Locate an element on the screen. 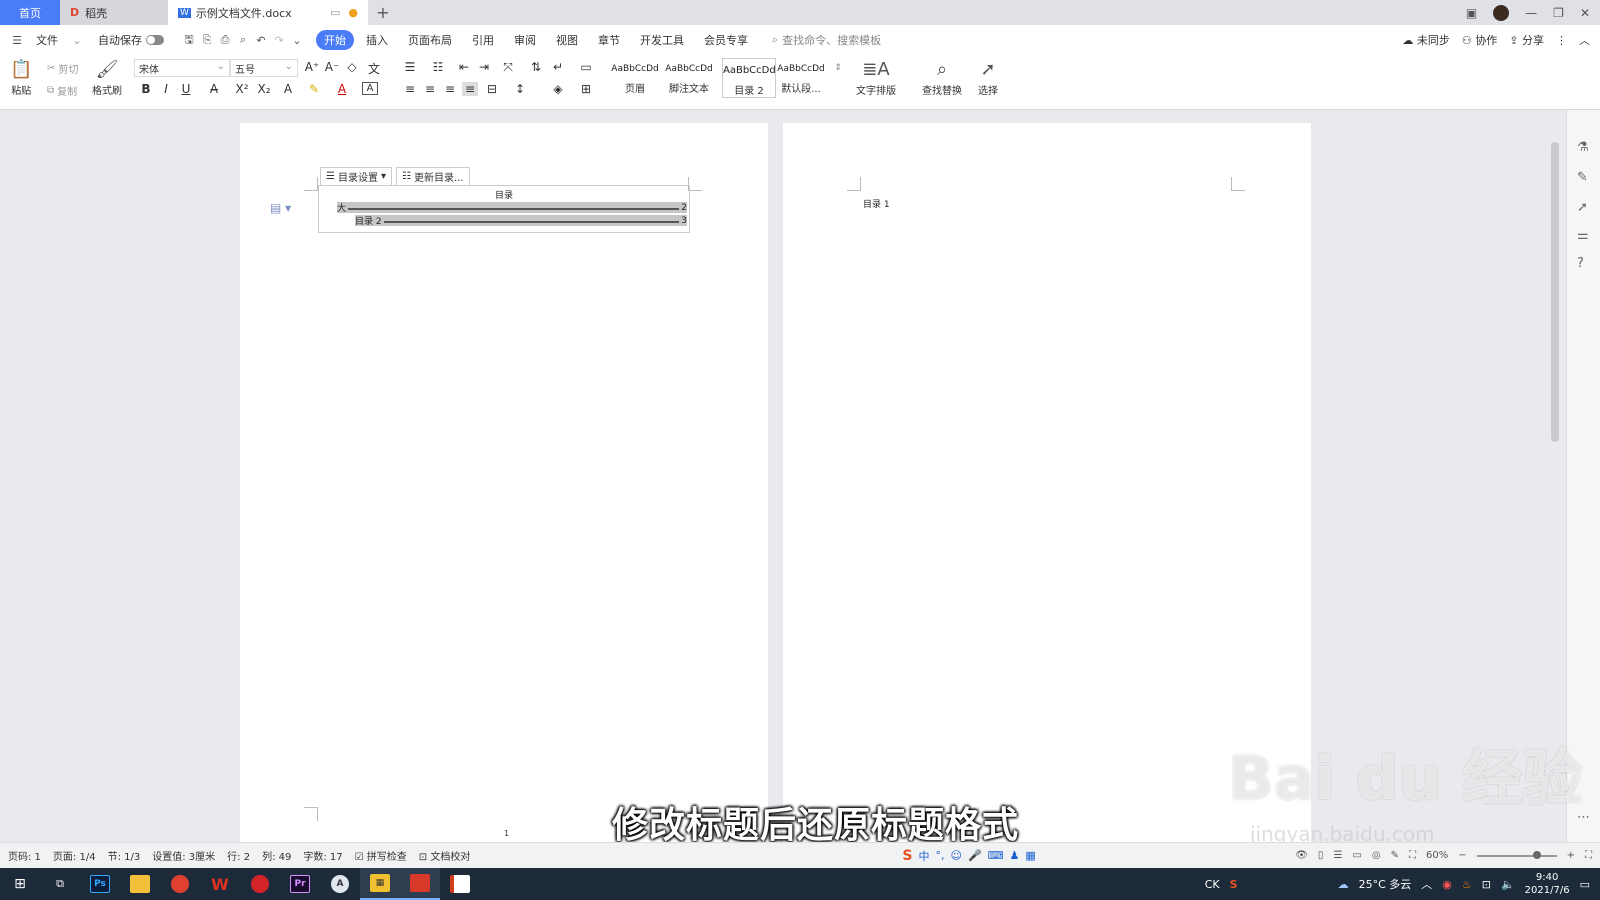  zoom-slider-handle is located at coordinates (1536, 854).